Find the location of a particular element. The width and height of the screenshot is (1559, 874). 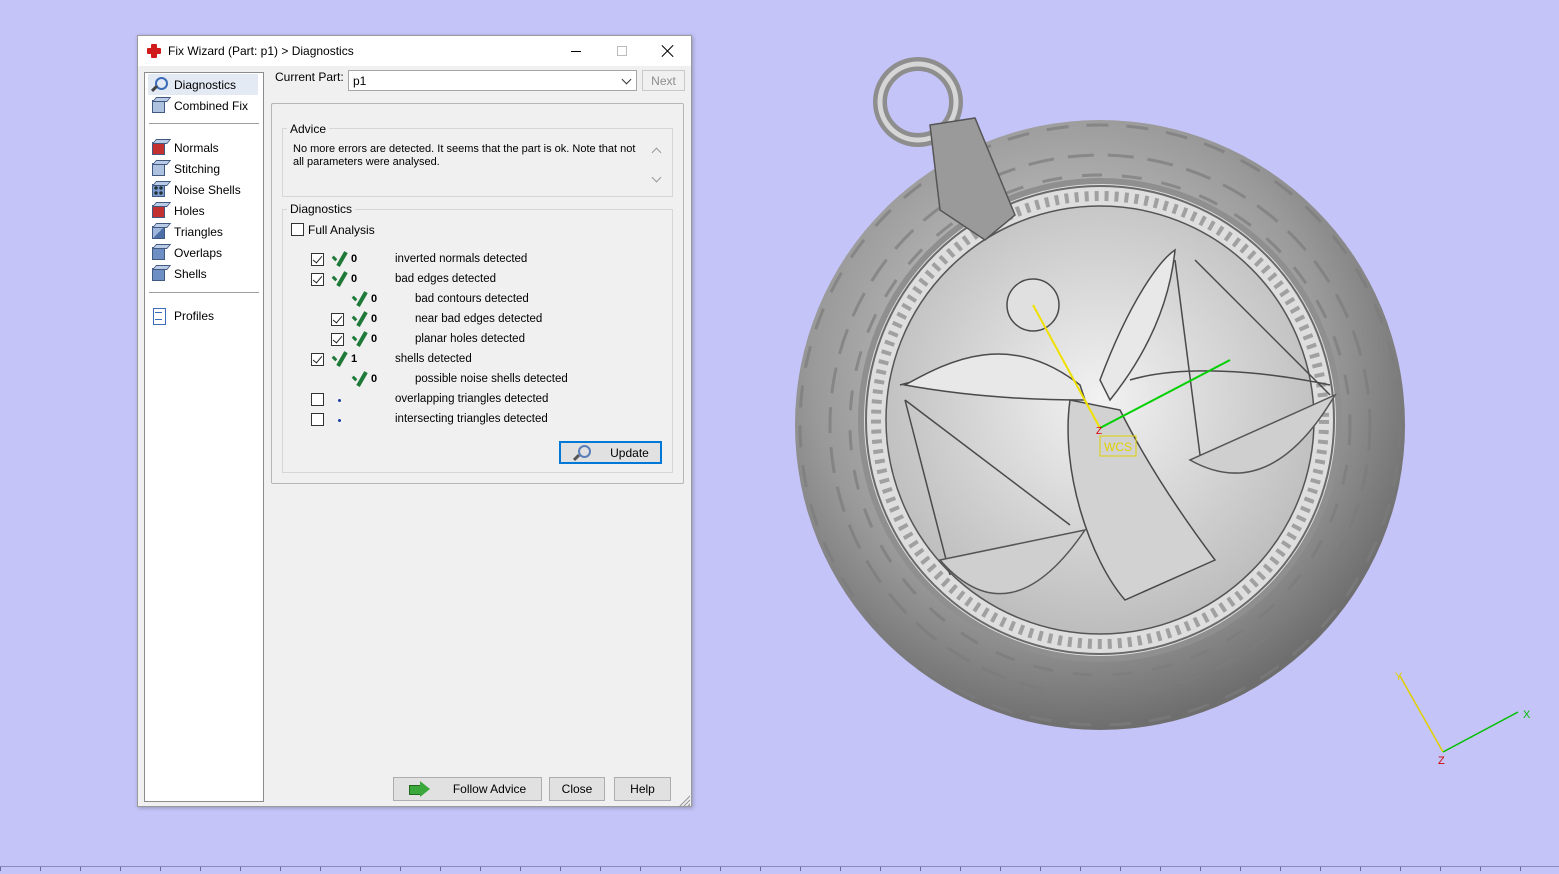

minimize-icon is located at coordinates (576, 51).